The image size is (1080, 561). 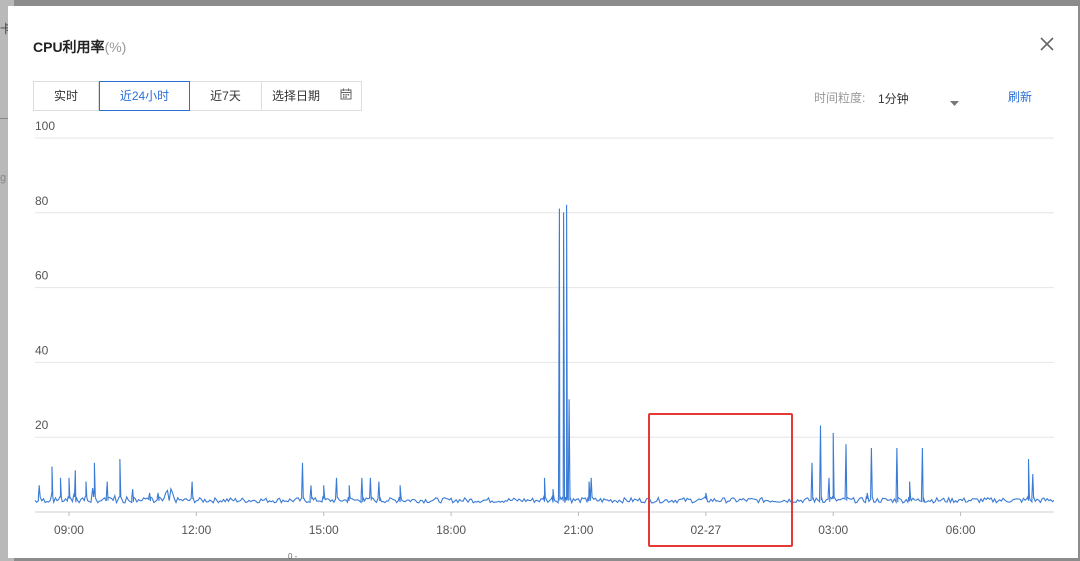 What do you see at coordinates (578, 530) in the screenshot?
I see `x-tick-label: 21:00` at bounding box center [578, 530].